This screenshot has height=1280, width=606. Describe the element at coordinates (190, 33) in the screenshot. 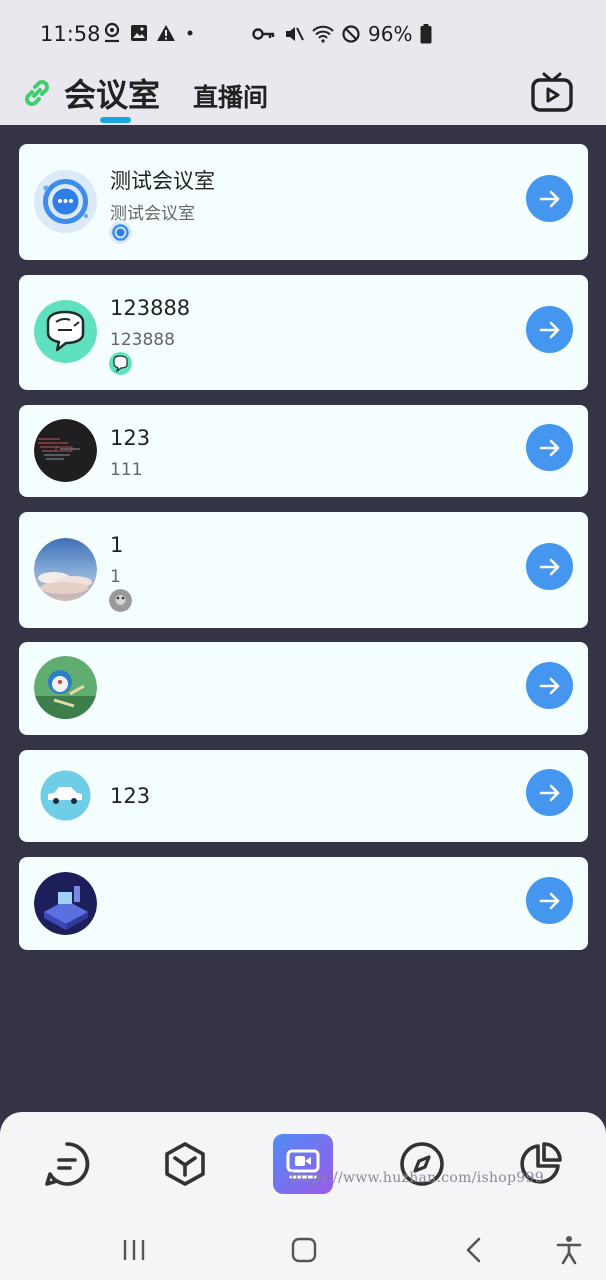

I see `dot-icon` at that location.